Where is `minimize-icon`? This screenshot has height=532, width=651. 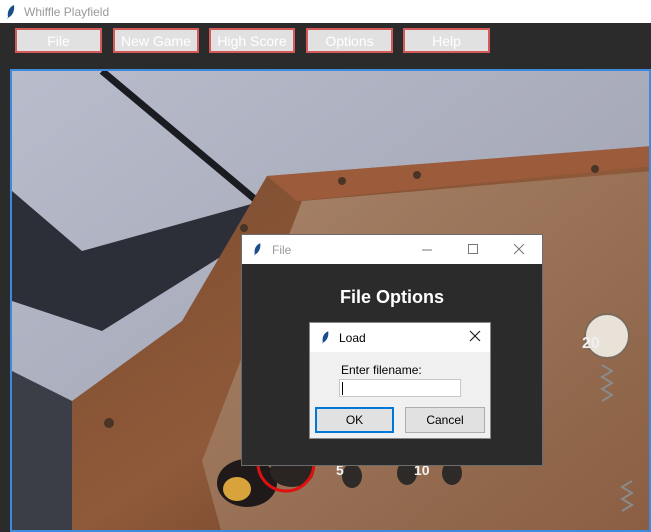 minimize-icon is located at coordinates (427, 249).